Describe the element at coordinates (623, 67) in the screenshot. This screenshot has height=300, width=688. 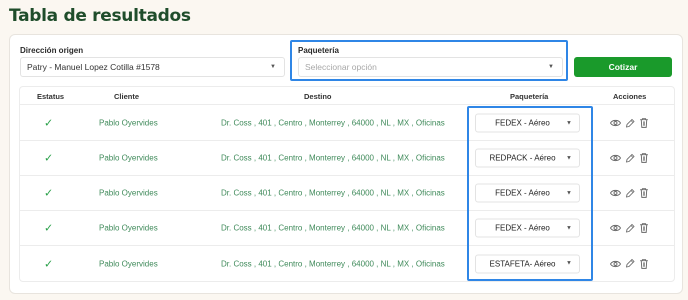
I see `cotizar-button: Cotizar` at that location.